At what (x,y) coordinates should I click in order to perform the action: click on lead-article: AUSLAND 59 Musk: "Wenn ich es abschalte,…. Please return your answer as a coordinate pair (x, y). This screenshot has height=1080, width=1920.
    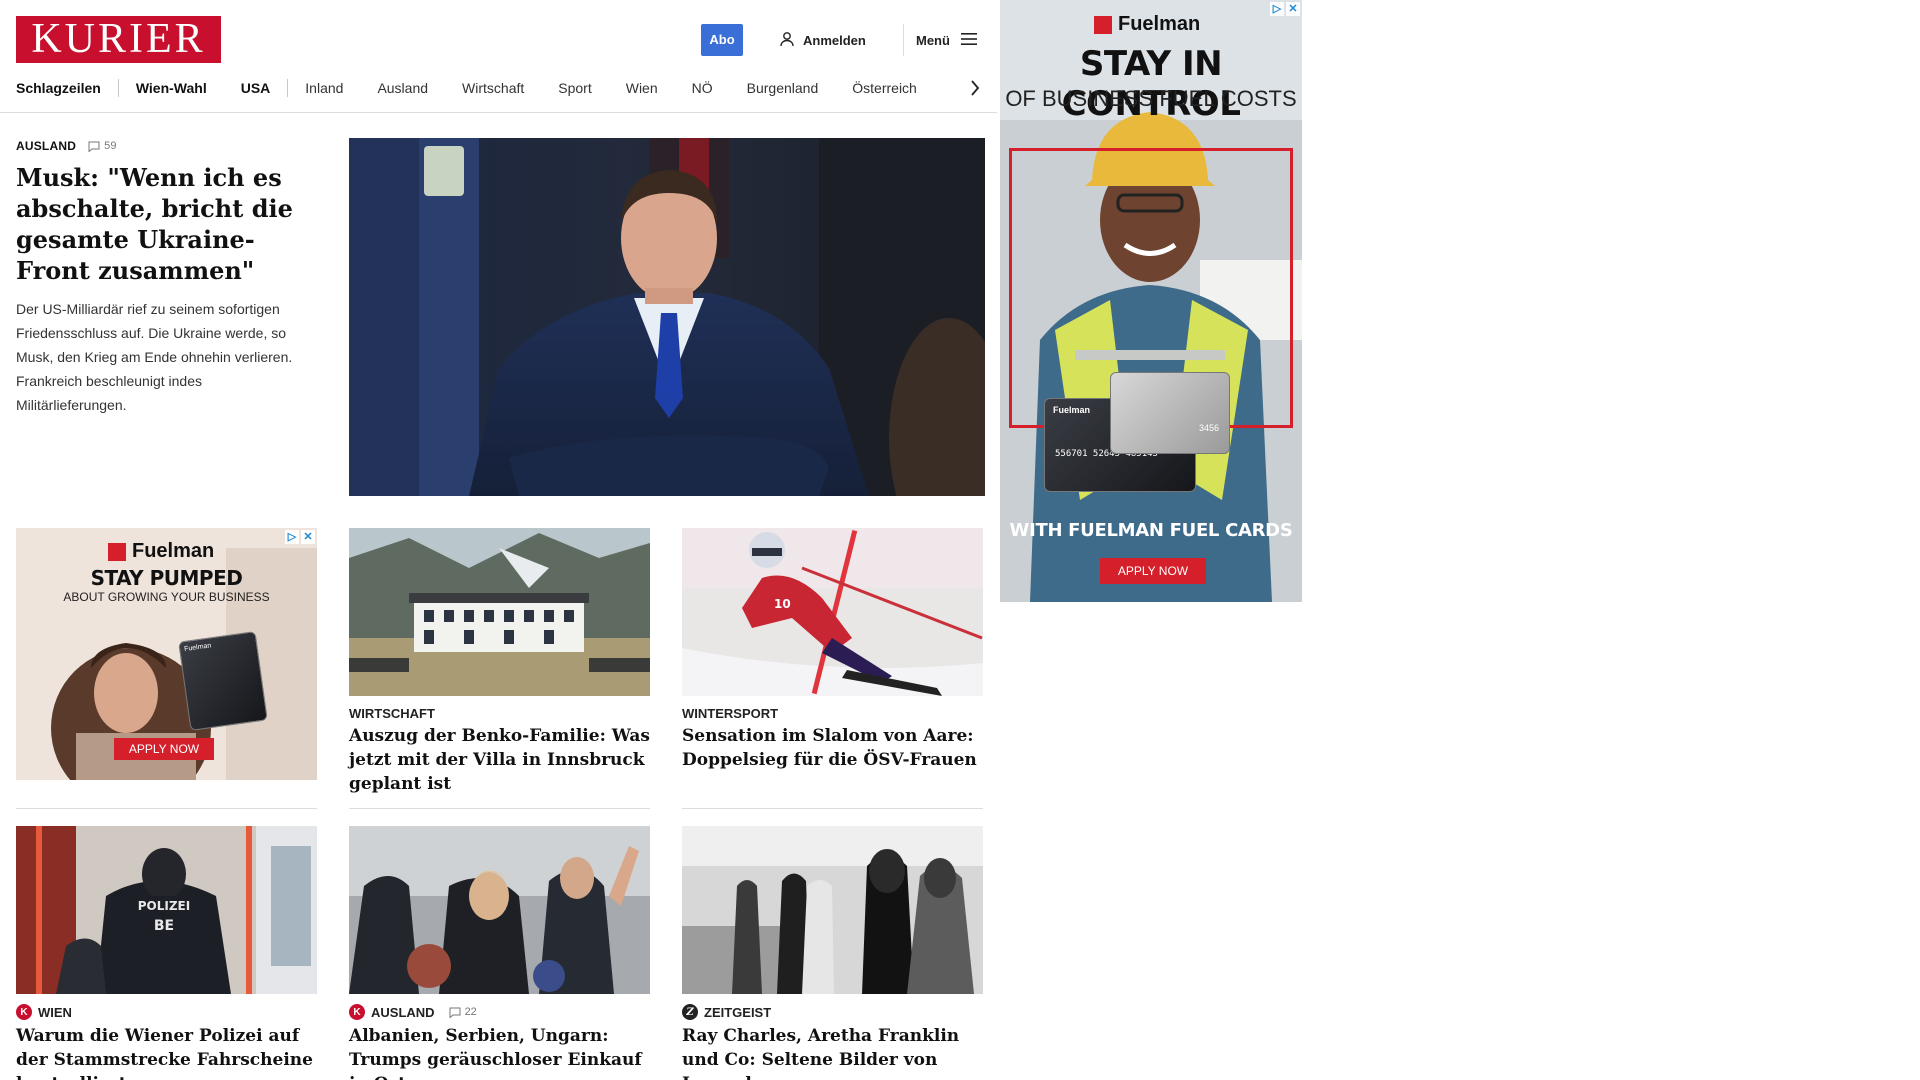
    Looking at the image, I should click on (161, 277).